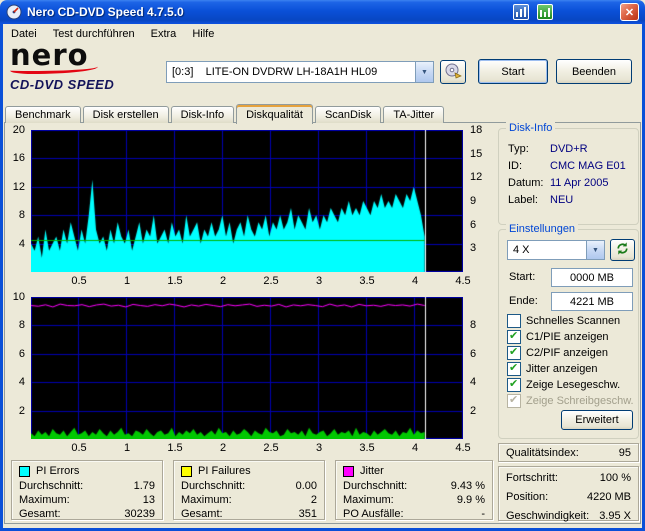 This screenshot has height=531, width=645. I want to click on pi-errors-x-axis: 0.5 1 1.5 2 2.5 3 3.5 4 4.5, so click(250, 280).